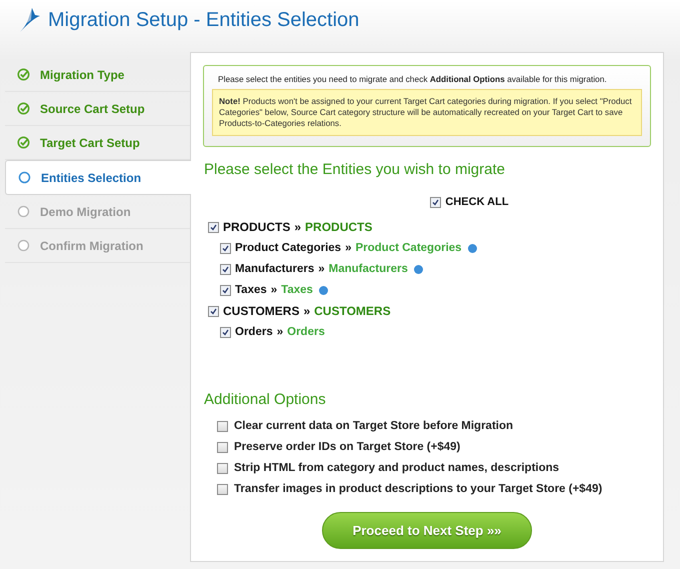 The height and width of the screenshot is (569, 680). I want to click on option-label: Transfer images in product descriptions to your Target Store (+$49), so click(418, 489).